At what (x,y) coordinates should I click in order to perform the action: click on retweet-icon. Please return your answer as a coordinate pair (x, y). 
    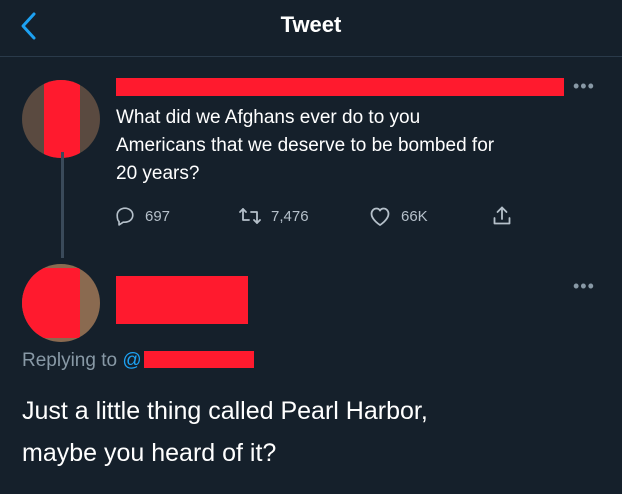
    Looking at the image, I should click on (250, 216).